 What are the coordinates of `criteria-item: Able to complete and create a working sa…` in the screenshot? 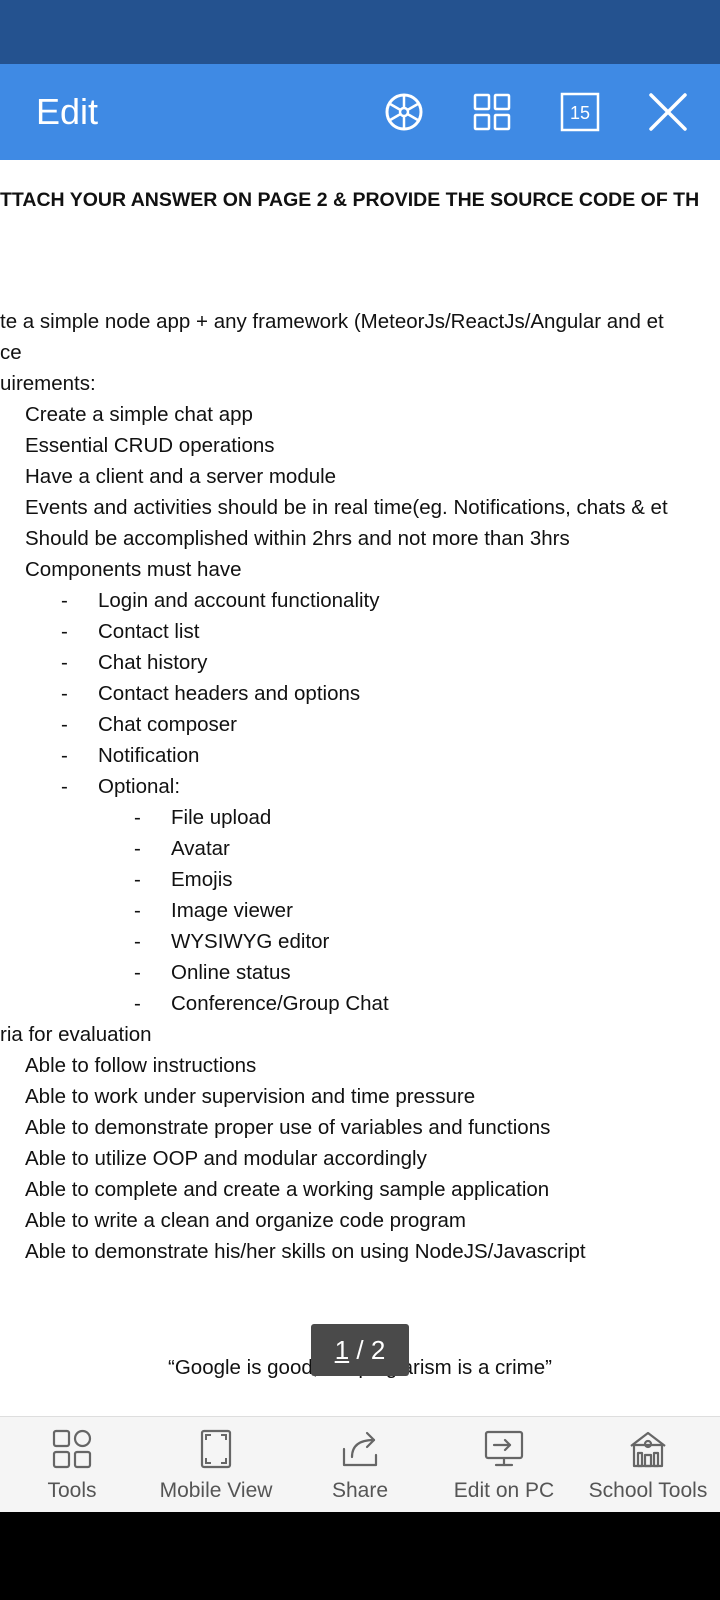 It's located at (287, 1189).